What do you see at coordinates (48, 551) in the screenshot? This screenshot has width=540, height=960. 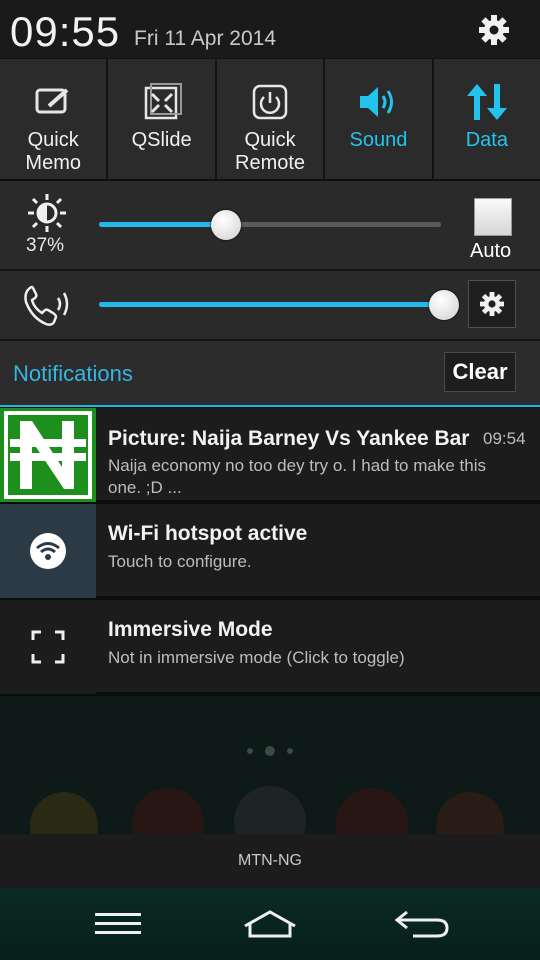 I see `wifi-icon` at bounding box center [48, 551].